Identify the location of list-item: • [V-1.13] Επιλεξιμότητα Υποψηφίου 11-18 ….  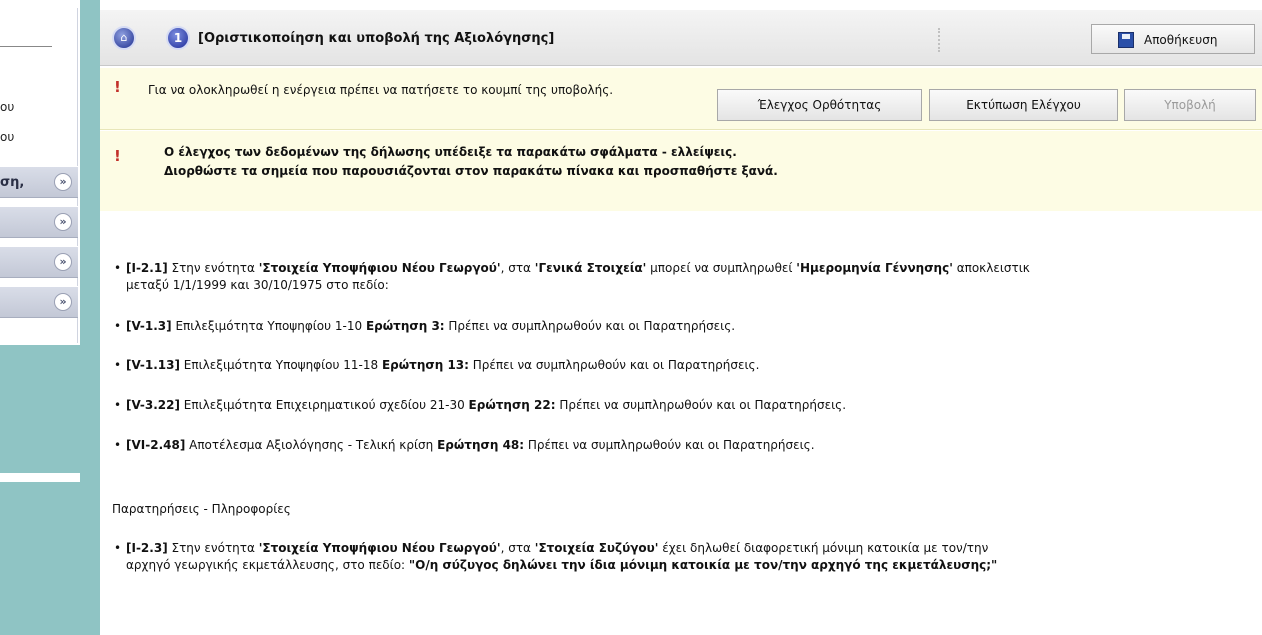
(437, 365).